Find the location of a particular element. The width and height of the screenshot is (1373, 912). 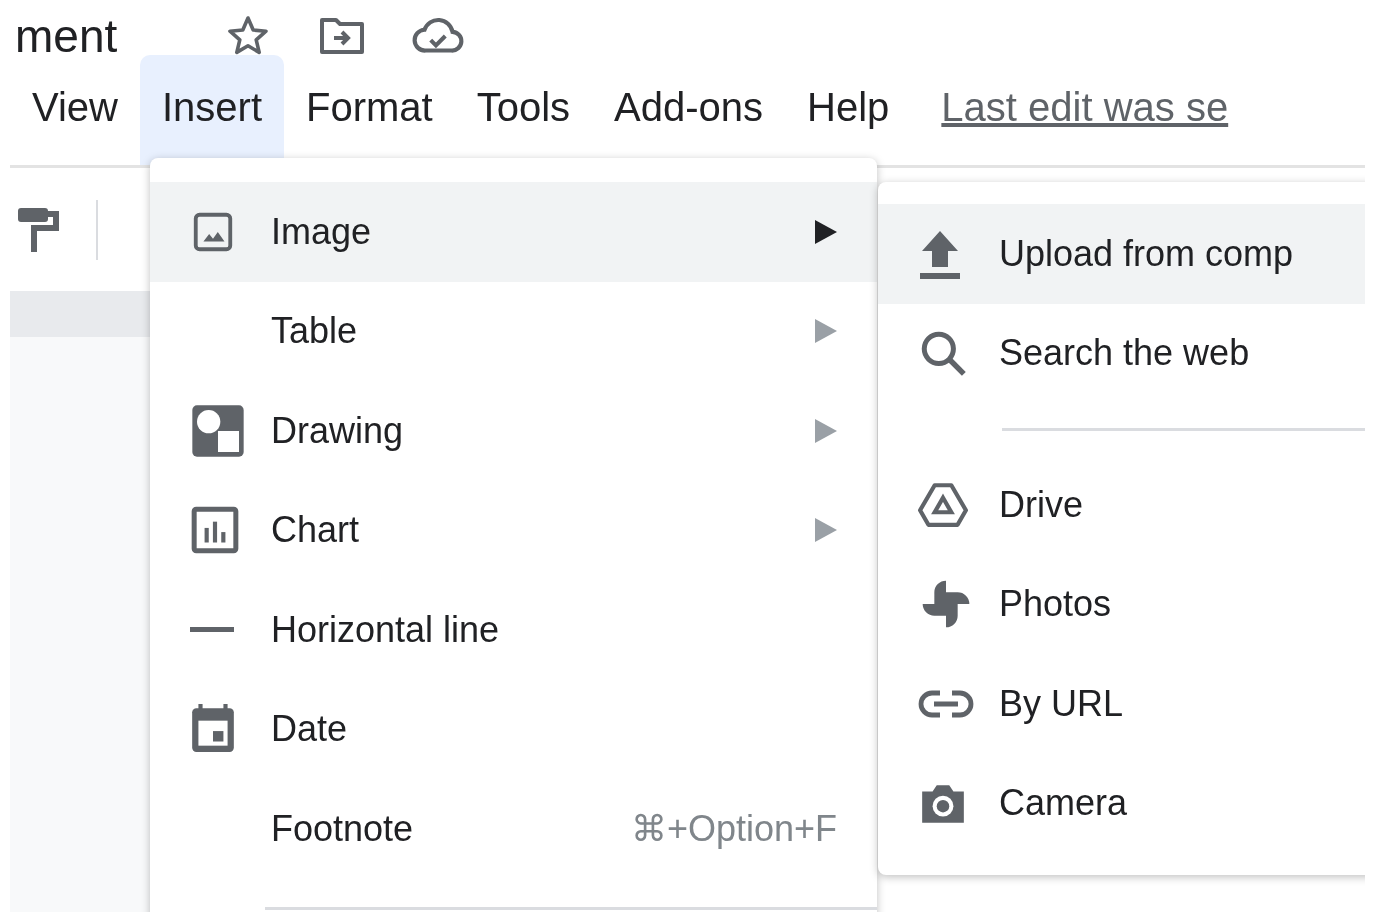

menu-item: Upload from comp is located at coordinates (1121, 254).